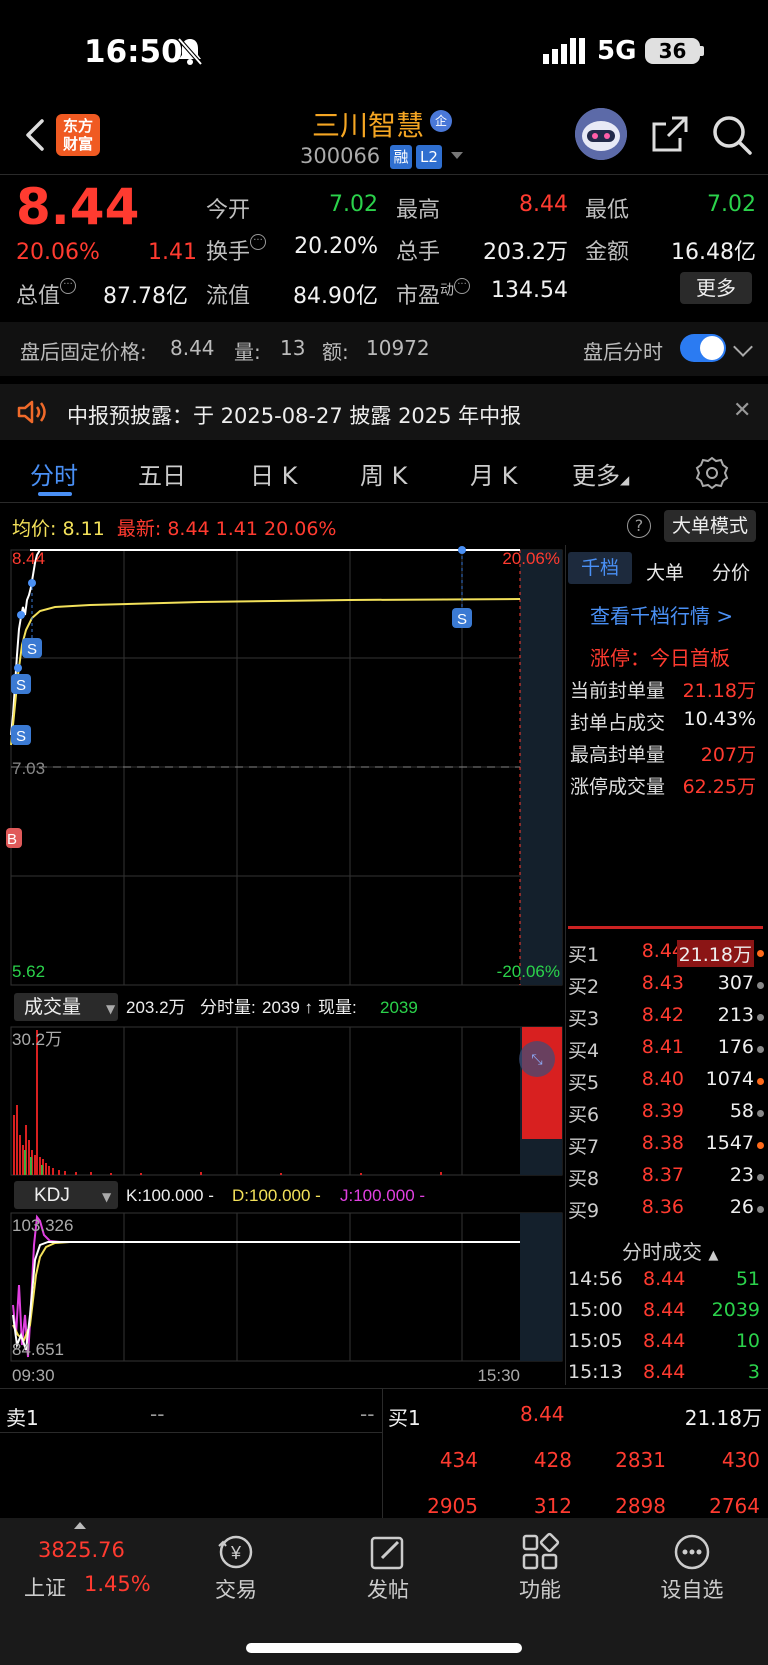 This screenshot has width=768, height=1665. Describe the element at coordinates (170, 1195) in the screenshot. I see `kdj-k-value: K:100.000 -` at that location.